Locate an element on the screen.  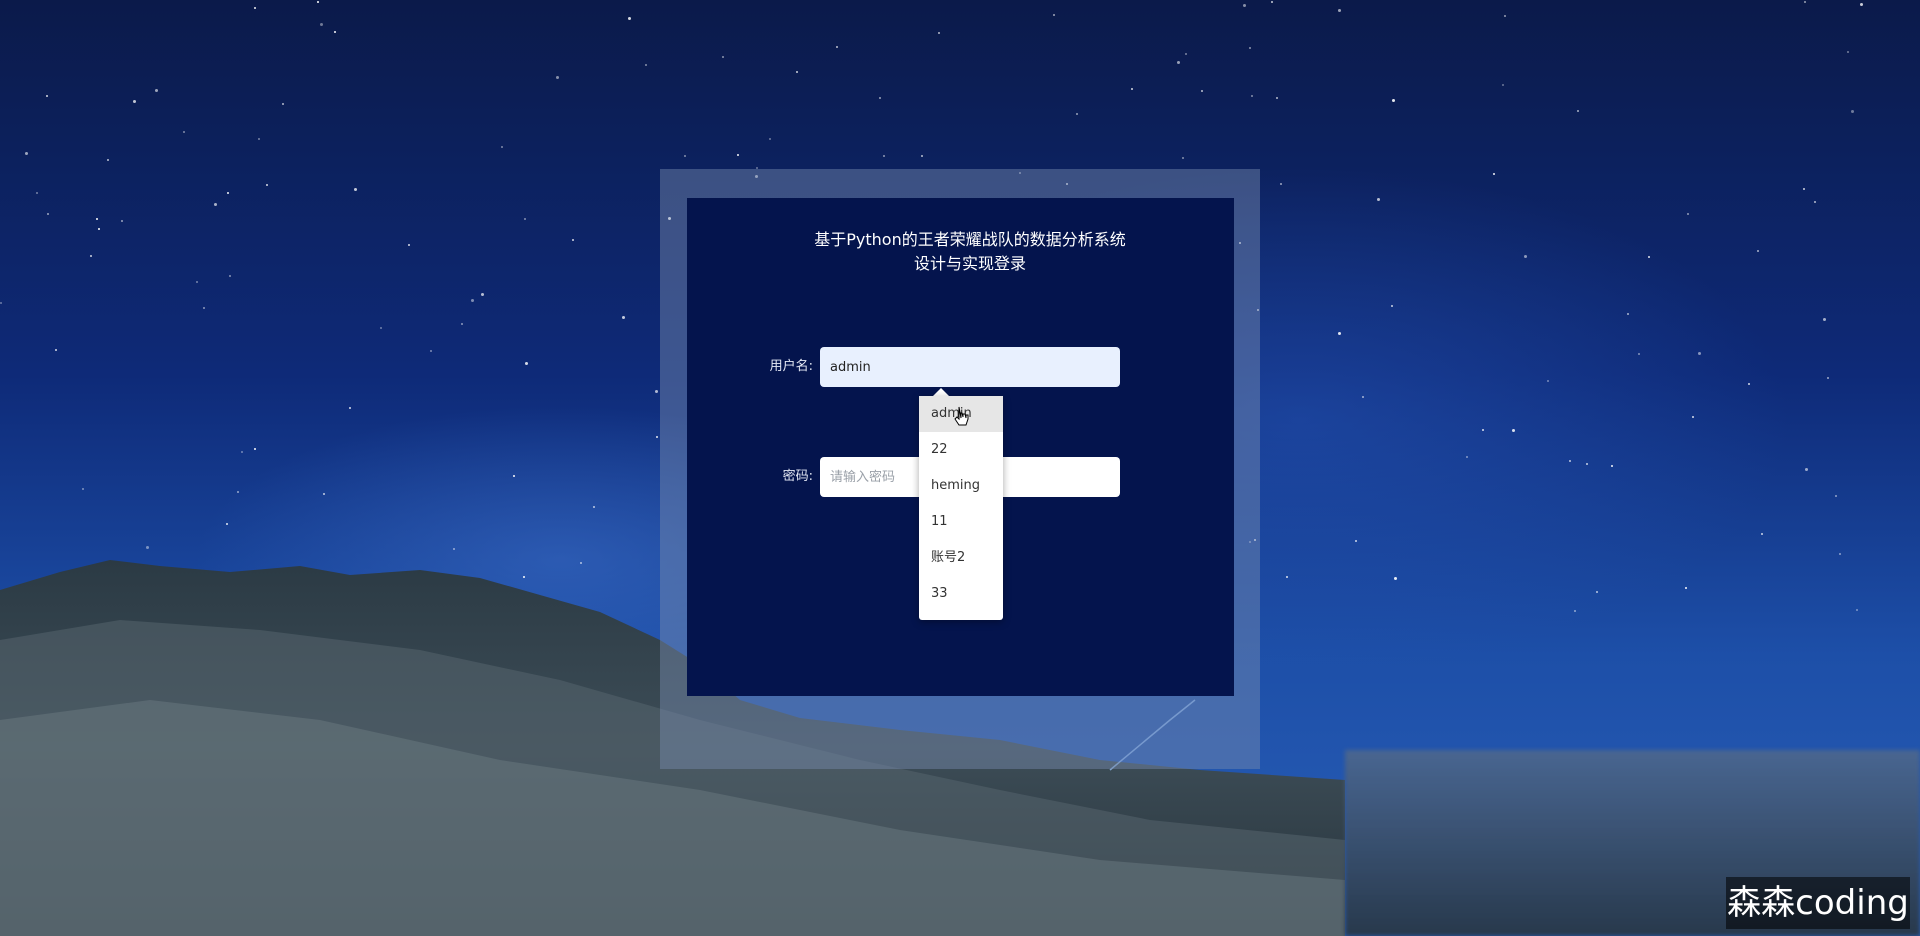
autocomplete-option: 33 is located at coordinates (961, 594).